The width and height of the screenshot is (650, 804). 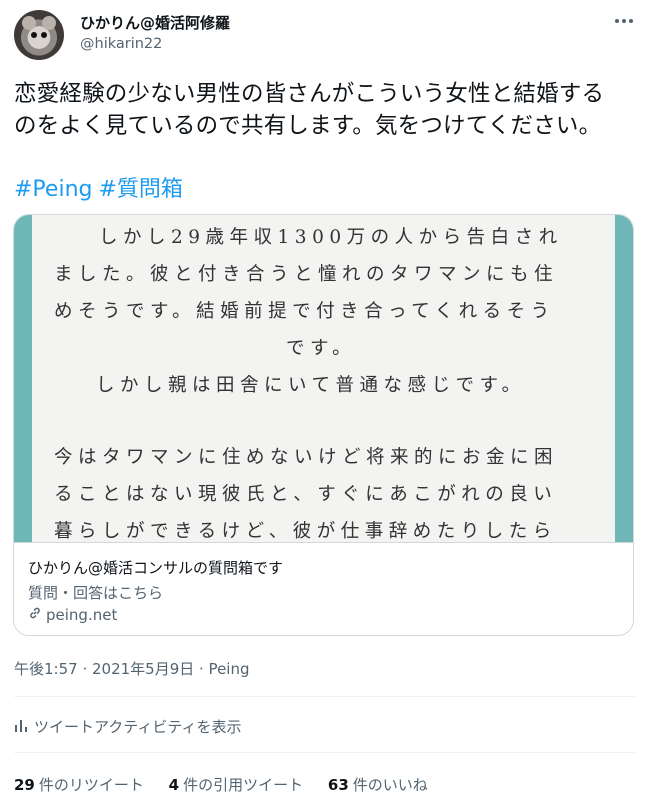 I want to click on retweet-count-link: 29 件のリツイート, so click(x=79, y=785).